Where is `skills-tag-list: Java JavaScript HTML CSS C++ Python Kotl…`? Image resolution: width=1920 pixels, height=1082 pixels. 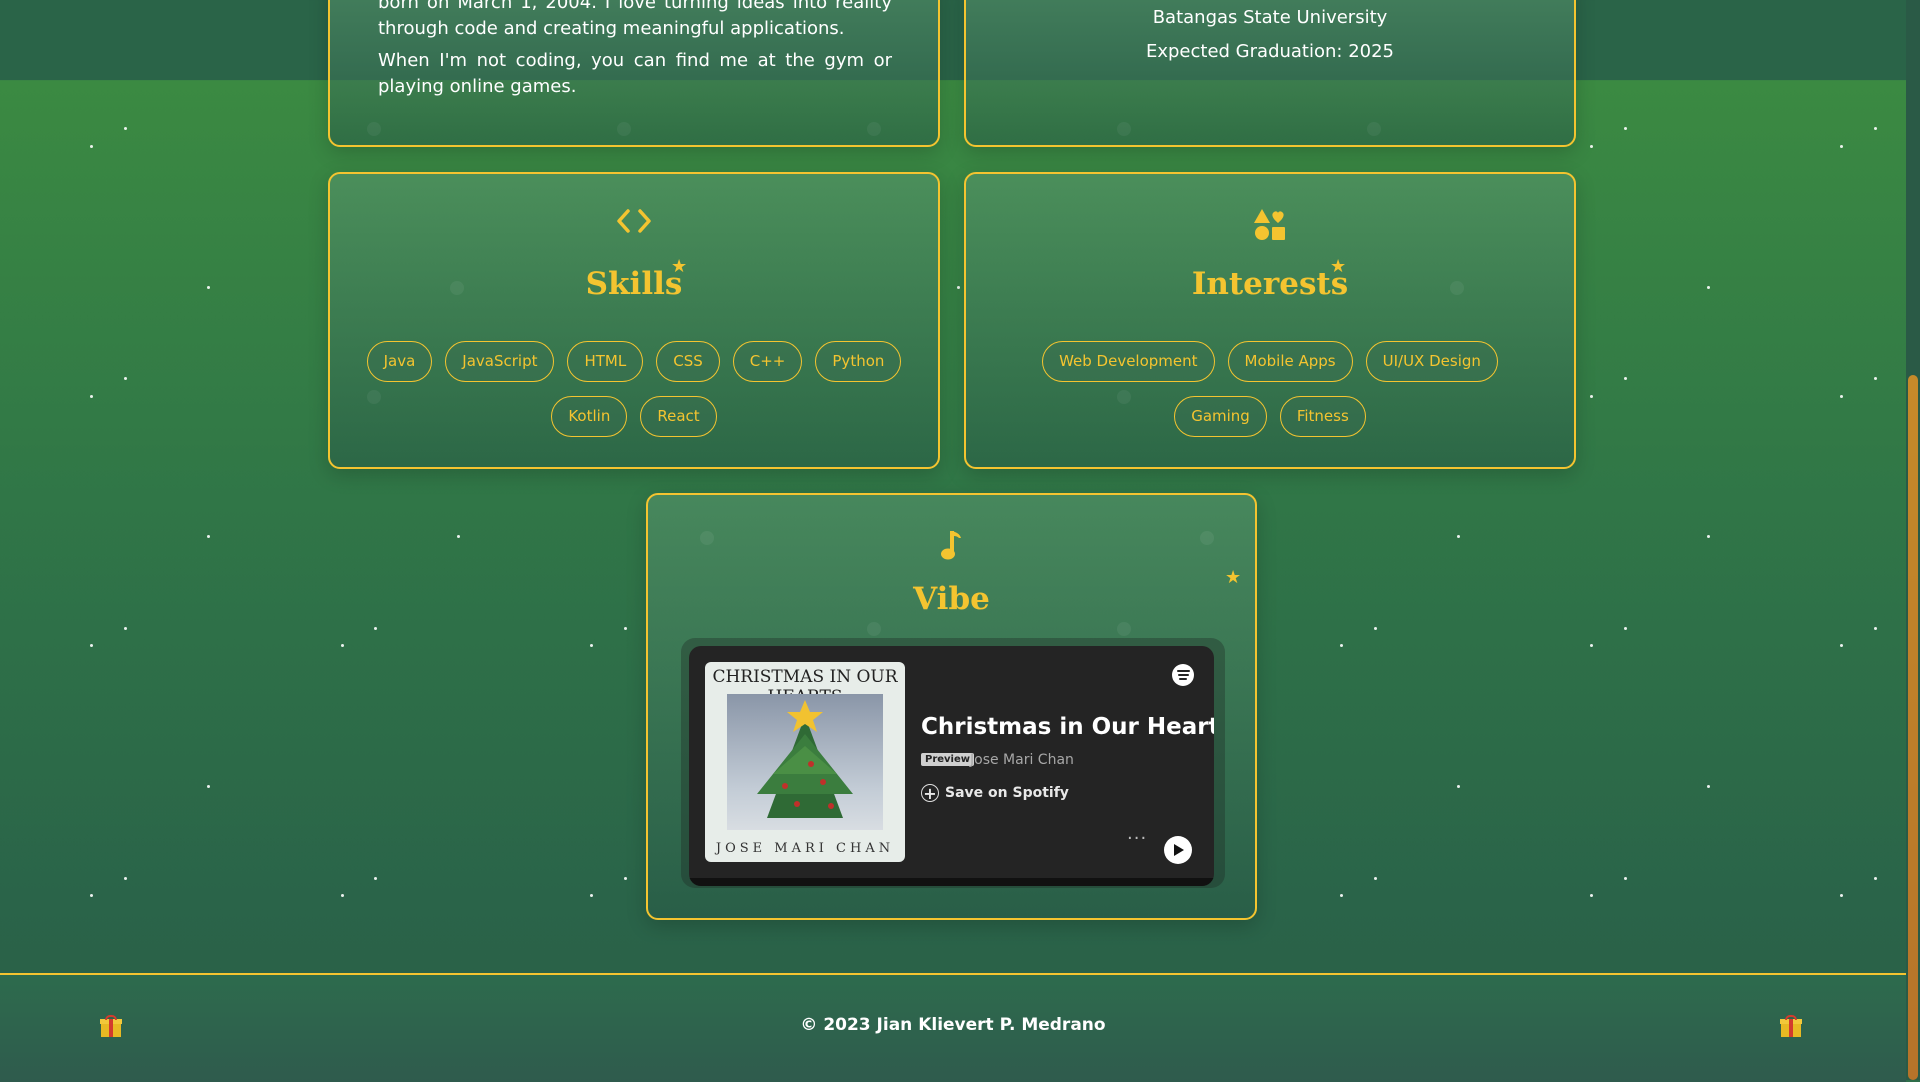 skills-tag-list: Java JavaScript HTML CSS C++ Python Kotl… is located at coordinates (634, 389).